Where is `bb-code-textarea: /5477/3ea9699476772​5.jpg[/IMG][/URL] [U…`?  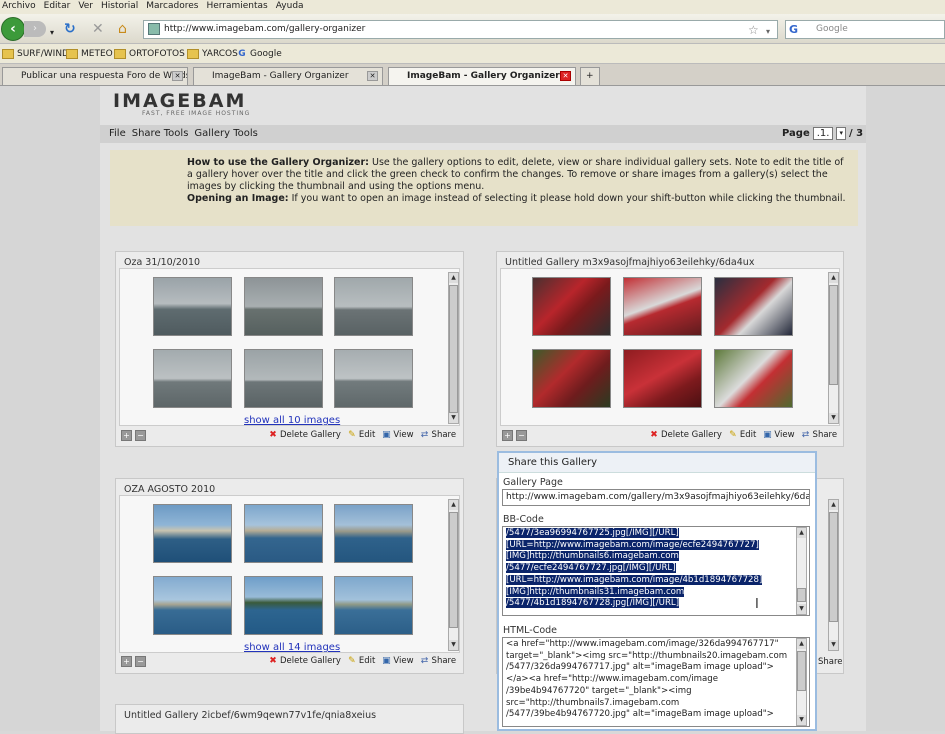
bb-code-textarea: /5477/3ea9699476772​5.jpg[/IMG][/URL] [U… is located at coordinates (656, 571).